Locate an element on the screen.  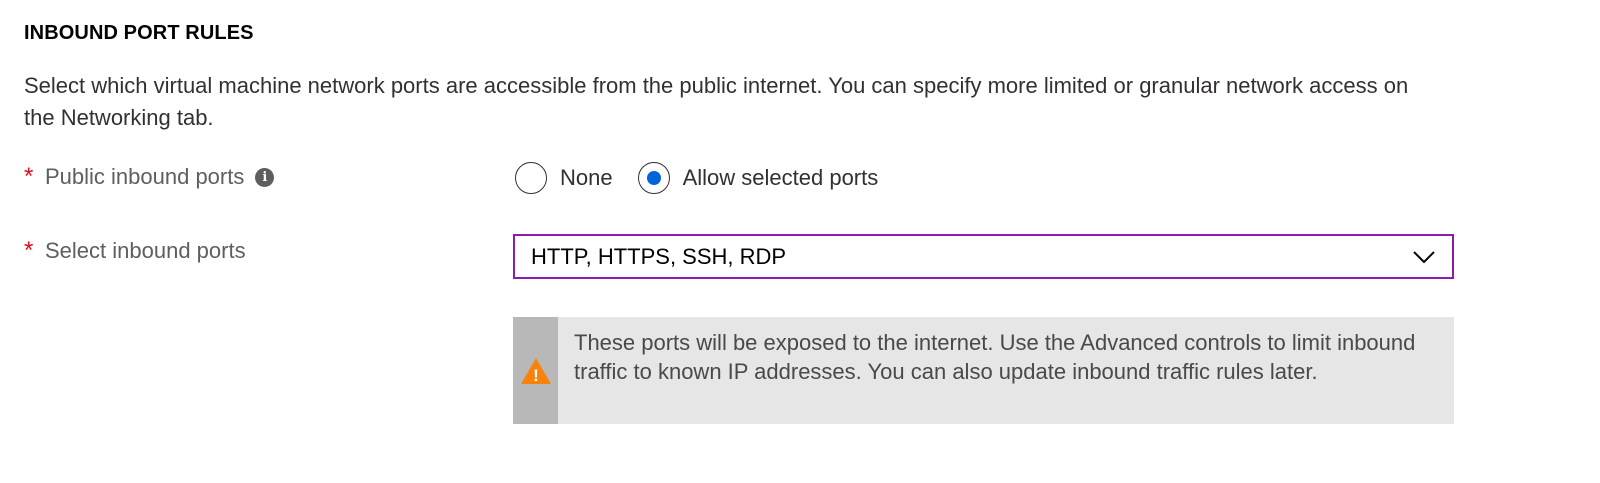
public-inbound-ports-label: * Public inbound ports i is located at coordinates (149, 177).